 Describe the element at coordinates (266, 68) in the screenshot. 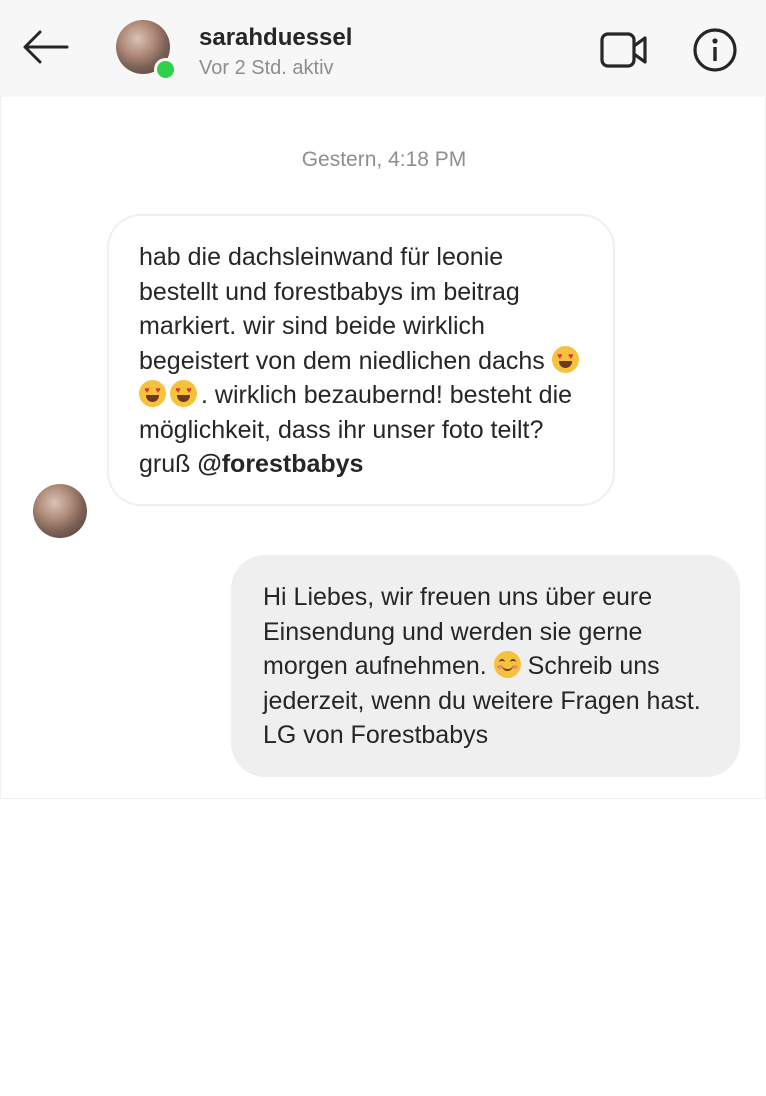

I see `activity-status: Vor 2 Std. aktiv` at that location.